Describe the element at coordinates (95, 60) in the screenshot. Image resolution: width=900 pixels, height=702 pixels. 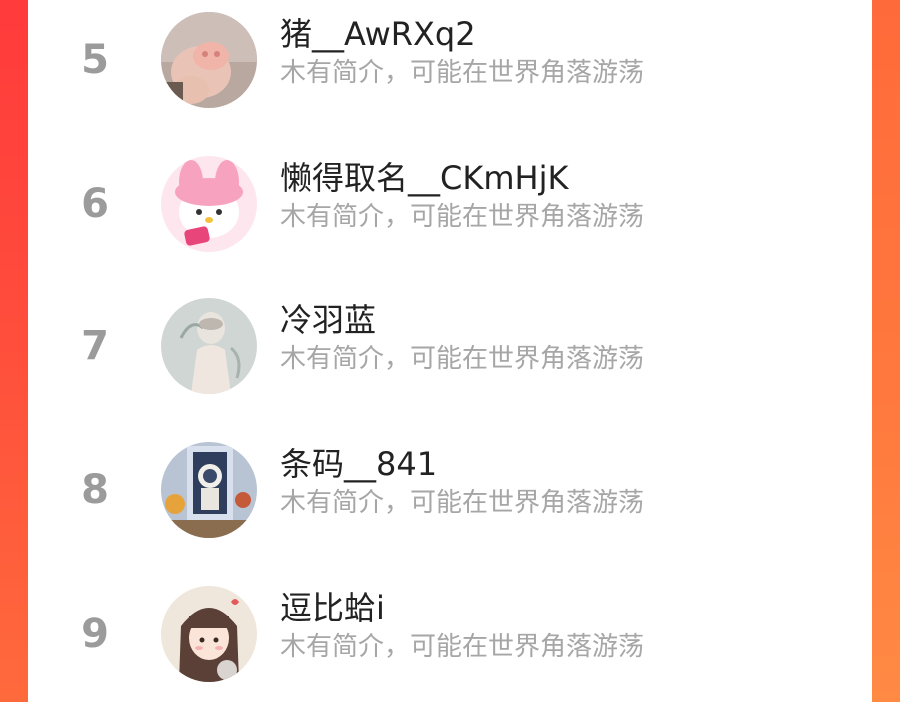
I see `rank-number: 5` at that location.